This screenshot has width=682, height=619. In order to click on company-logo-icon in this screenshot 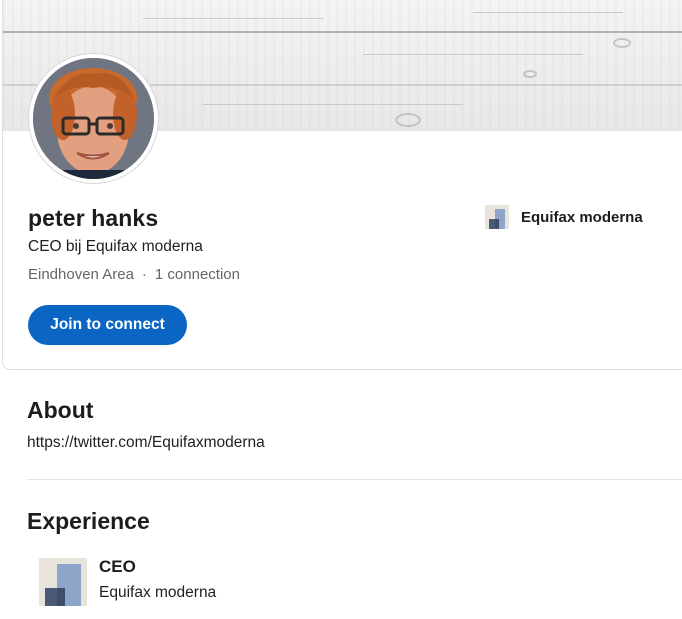, I will do `click(497, 217)`.